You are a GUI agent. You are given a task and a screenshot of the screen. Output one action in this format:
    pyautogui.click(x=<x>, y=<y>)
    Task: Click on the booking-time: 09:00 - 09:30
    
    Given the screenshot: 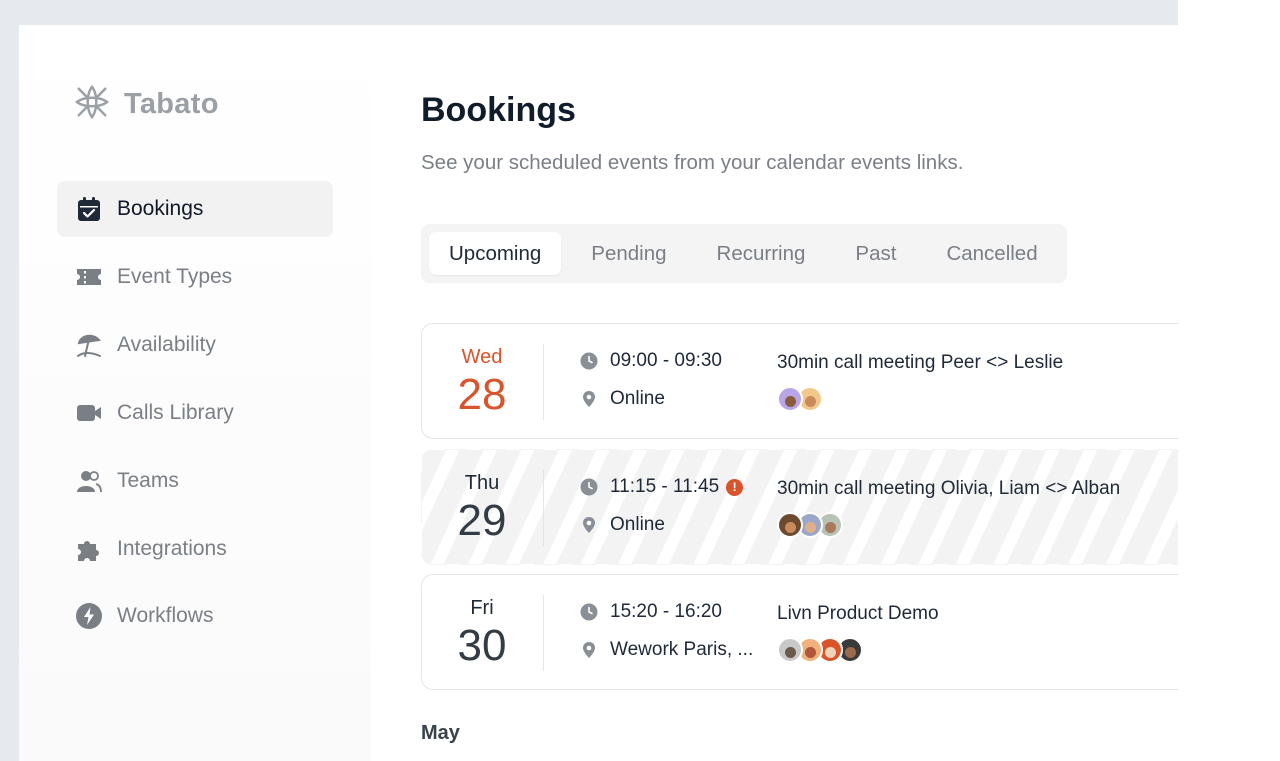 What is the action you would take?
    pyautogui.click(x=651, y=361)
    